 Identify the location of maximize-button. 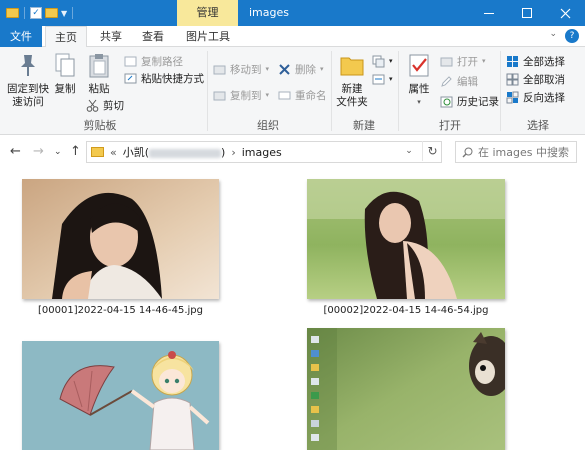
(527, 13).